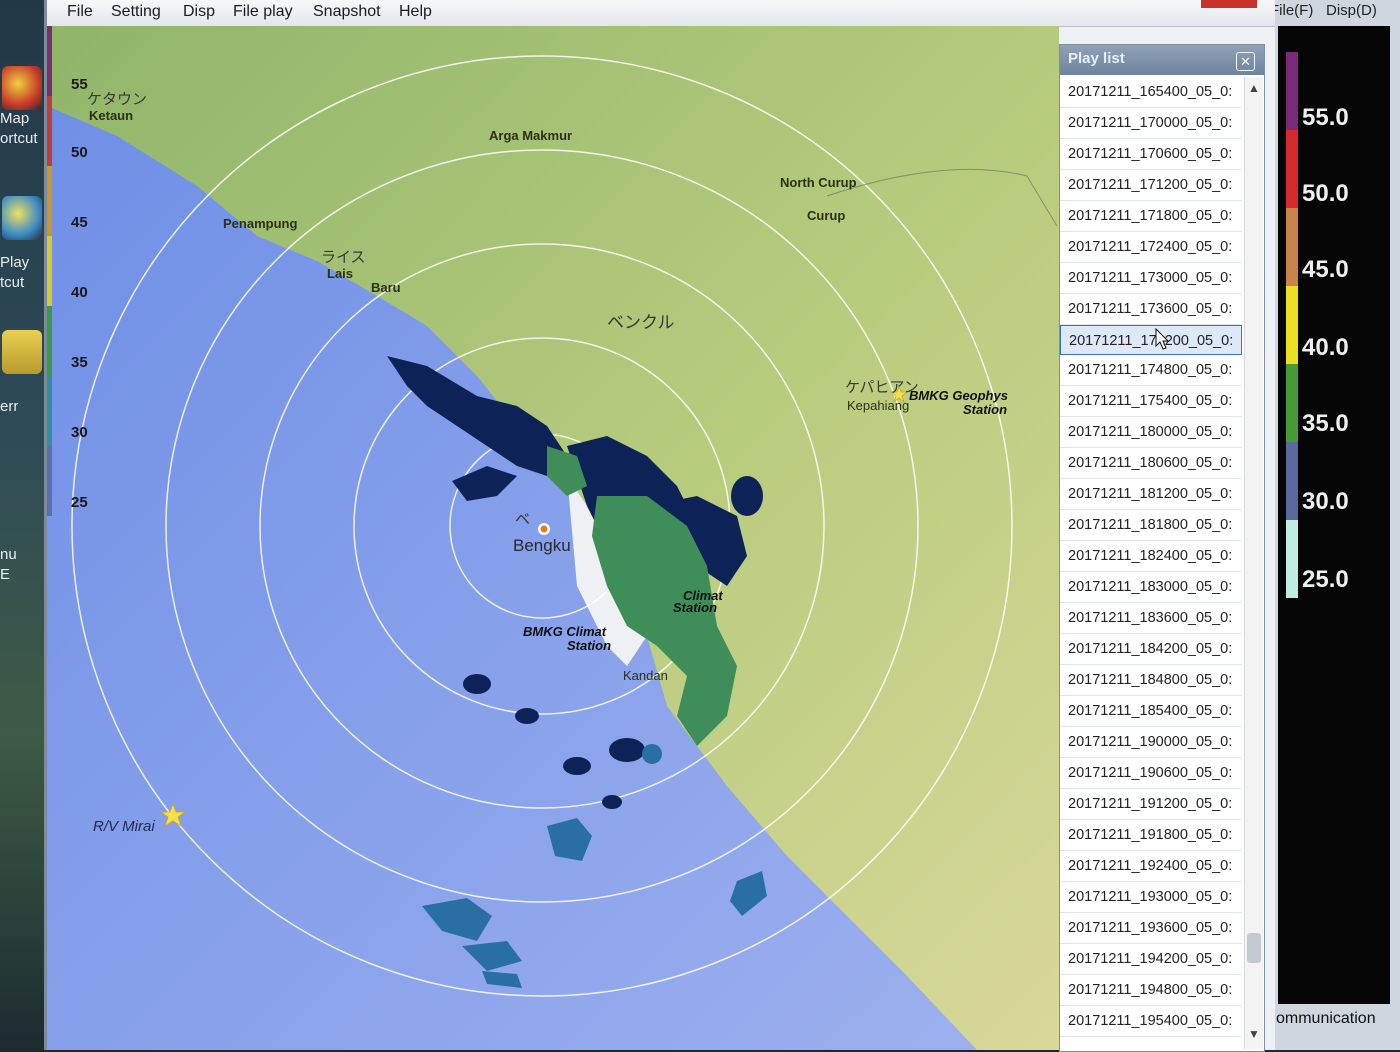 This screenshot has width=1400, height=1052. What do you see at coordinates (645, 675) in the screenshot?
I see `place-label-kandan: Kandan` at bounding box center [645, 675].